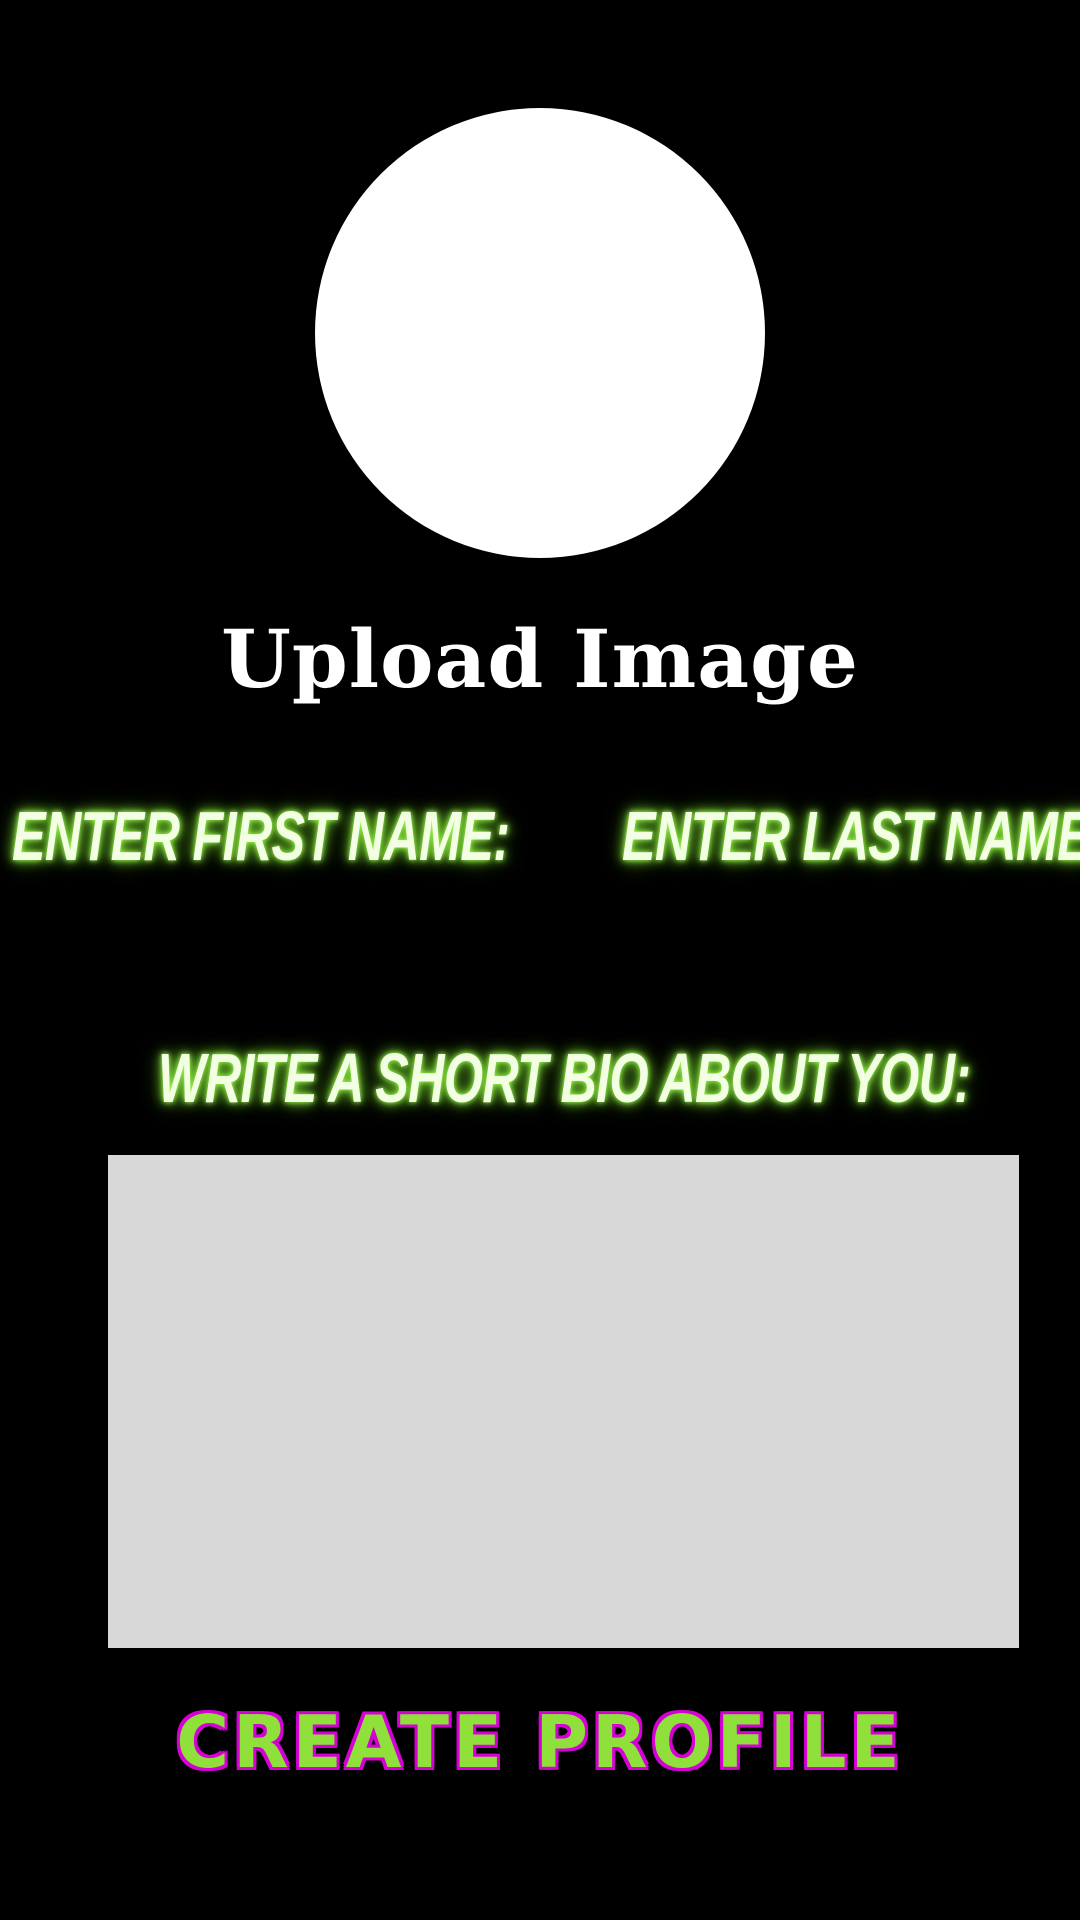 The width and height of the screenshot is (1080, 1920). I want to click on first-name-label: ENTER FIRST NAME:, so click(261, 836).